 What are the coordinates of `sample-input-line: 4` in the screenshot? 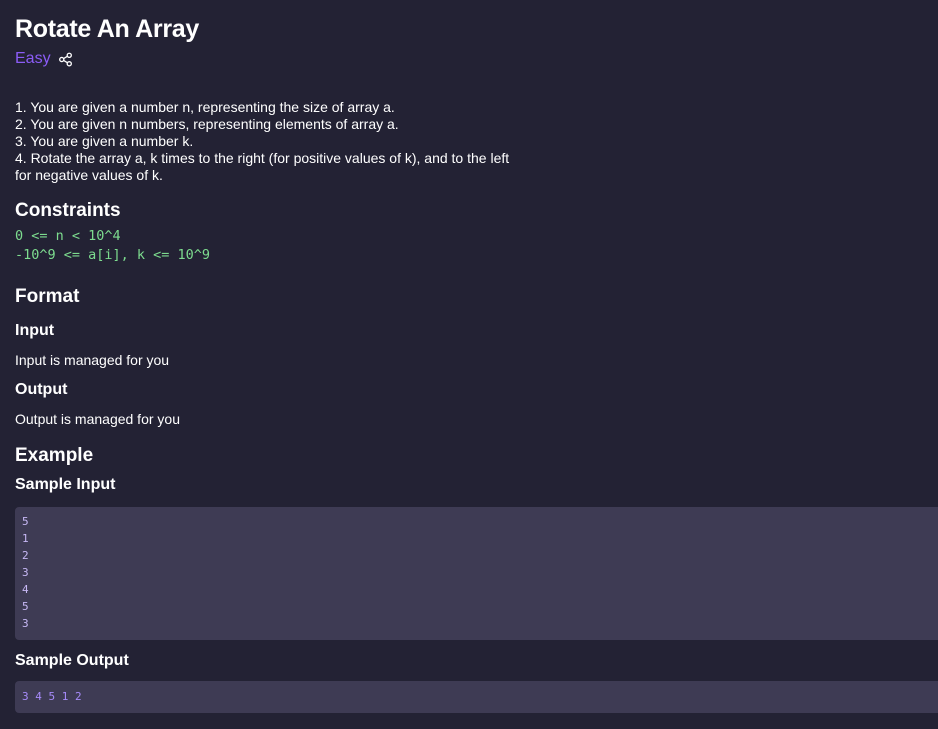 It's located at (25, 589).